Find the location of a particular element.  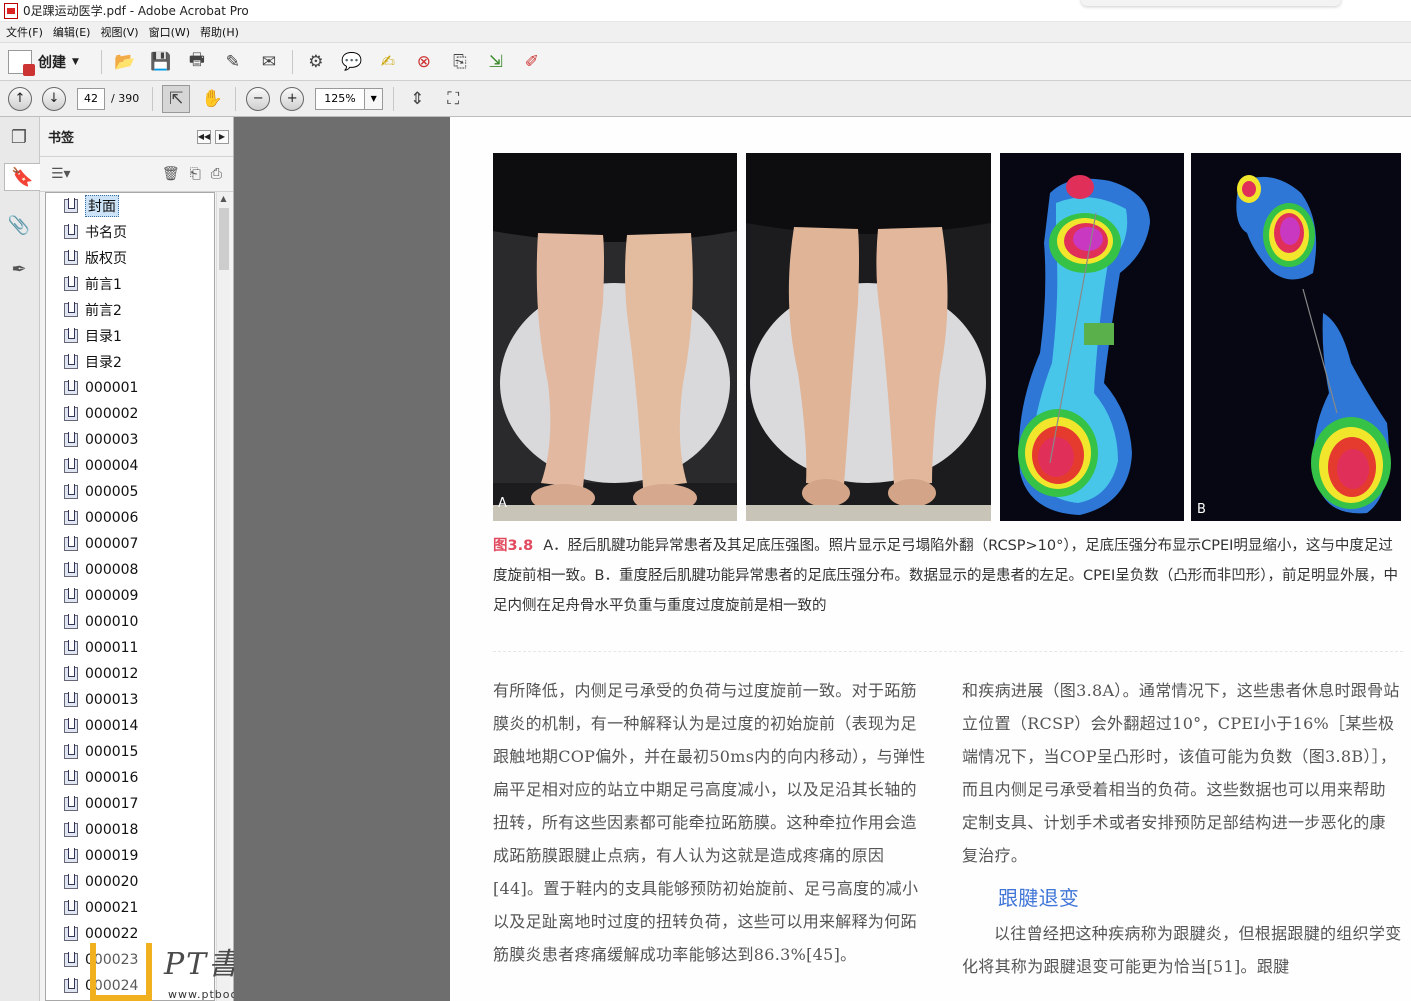

bookmark-item: 前言2 is located at coordinates (130, 310).